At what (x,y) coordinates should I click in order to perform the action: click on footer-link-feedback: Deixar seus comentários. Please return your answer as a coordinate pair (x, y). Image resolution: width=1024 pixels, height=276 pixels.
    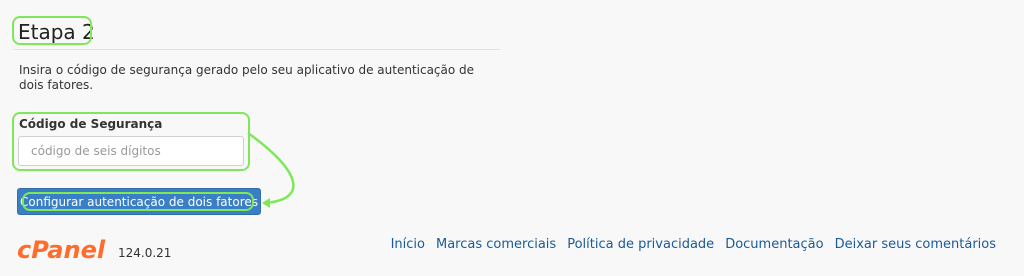
    Looking at the image, I should click on (915, 244).